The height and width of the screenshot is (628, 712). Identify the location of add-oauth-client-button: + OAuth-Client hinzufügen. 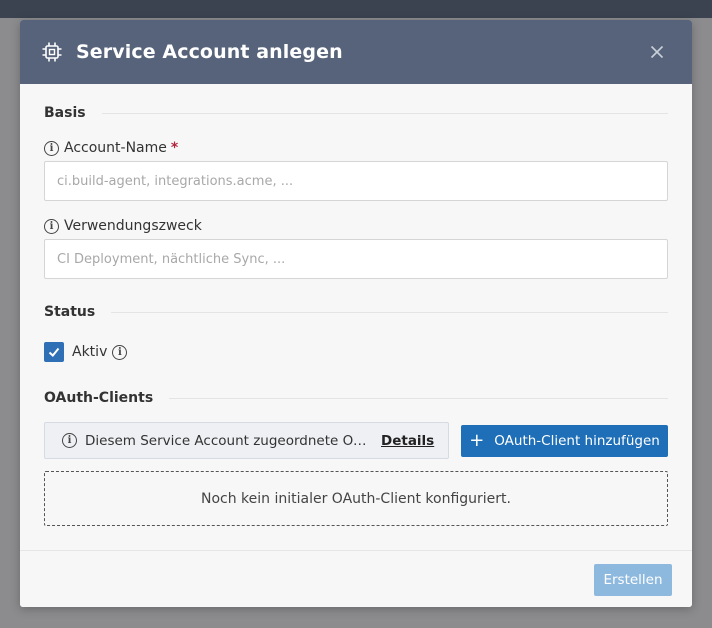
(564, 441).